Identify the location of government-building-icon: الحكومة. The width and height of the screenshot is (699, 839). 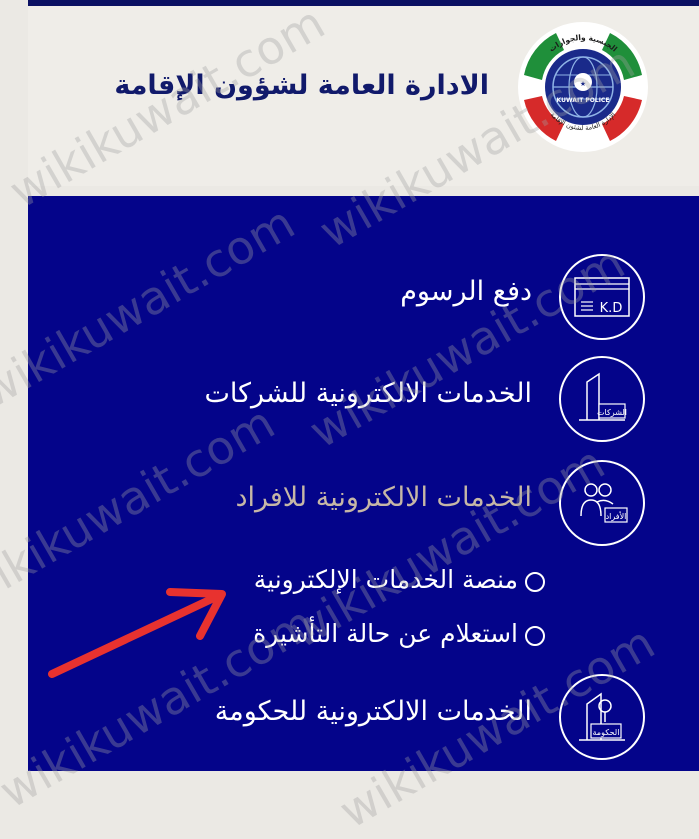
(602, 717).